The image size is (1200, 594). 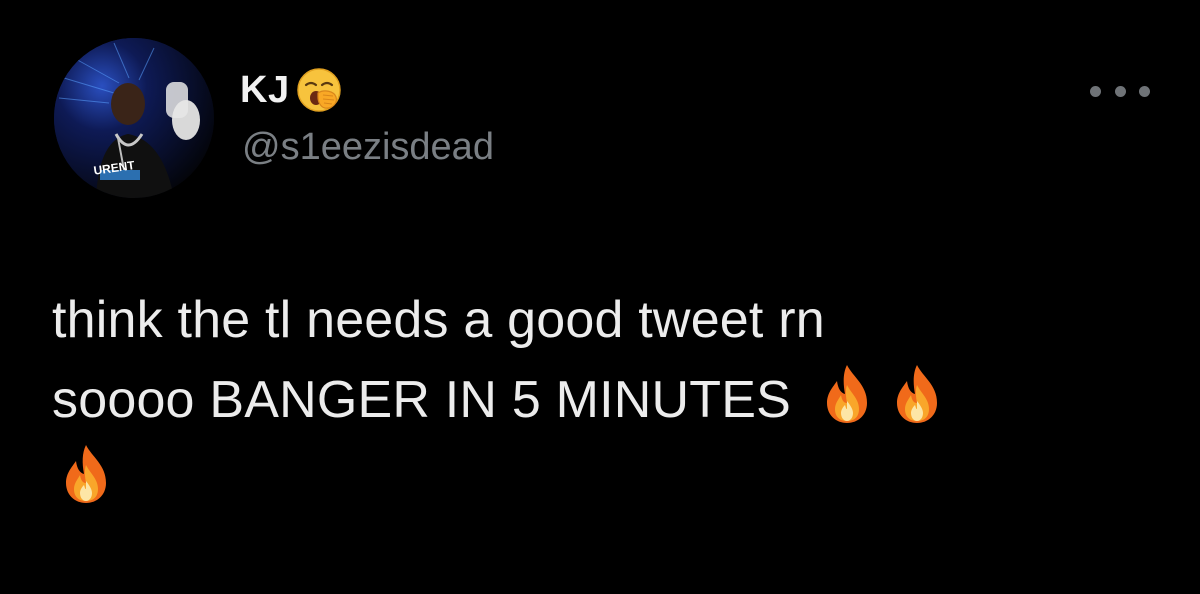 What do you see at coordinates (438, 320) in the screenshot?
I see `tweet-text-line-1: think the tl needs a good tweet rn` at bounding box center [438, 320].